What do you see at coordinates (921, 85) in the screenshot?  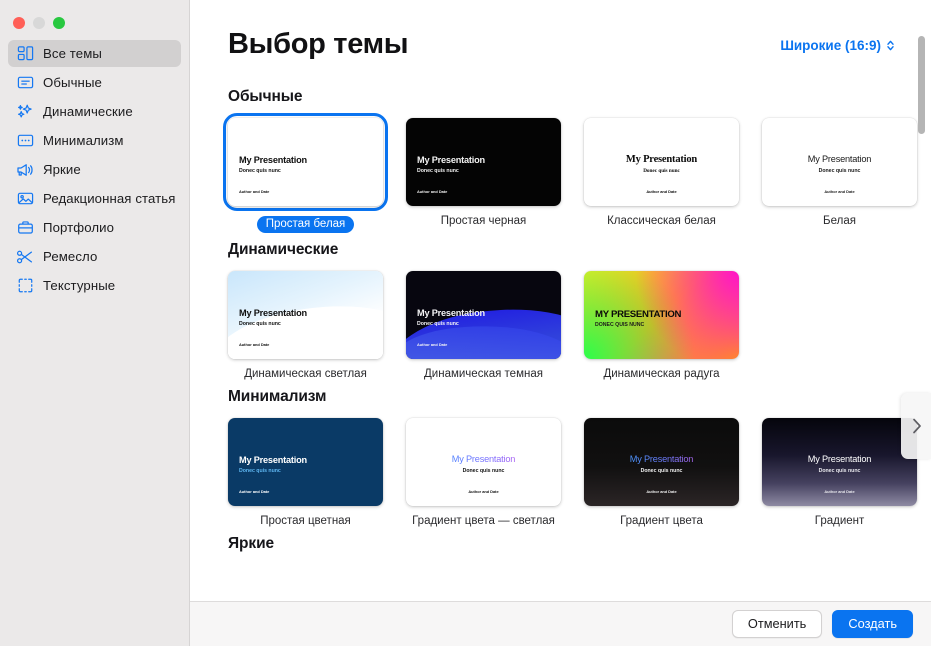 I see `vertical-scrollbar` at bounding box center [921, 85].